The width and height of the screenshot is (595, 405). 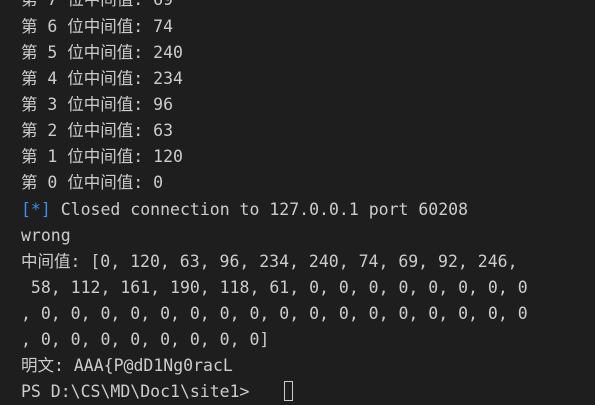 I want to click on output-line-bit-0: 第 0 位中间值: 0, so click(x=92, y=182).